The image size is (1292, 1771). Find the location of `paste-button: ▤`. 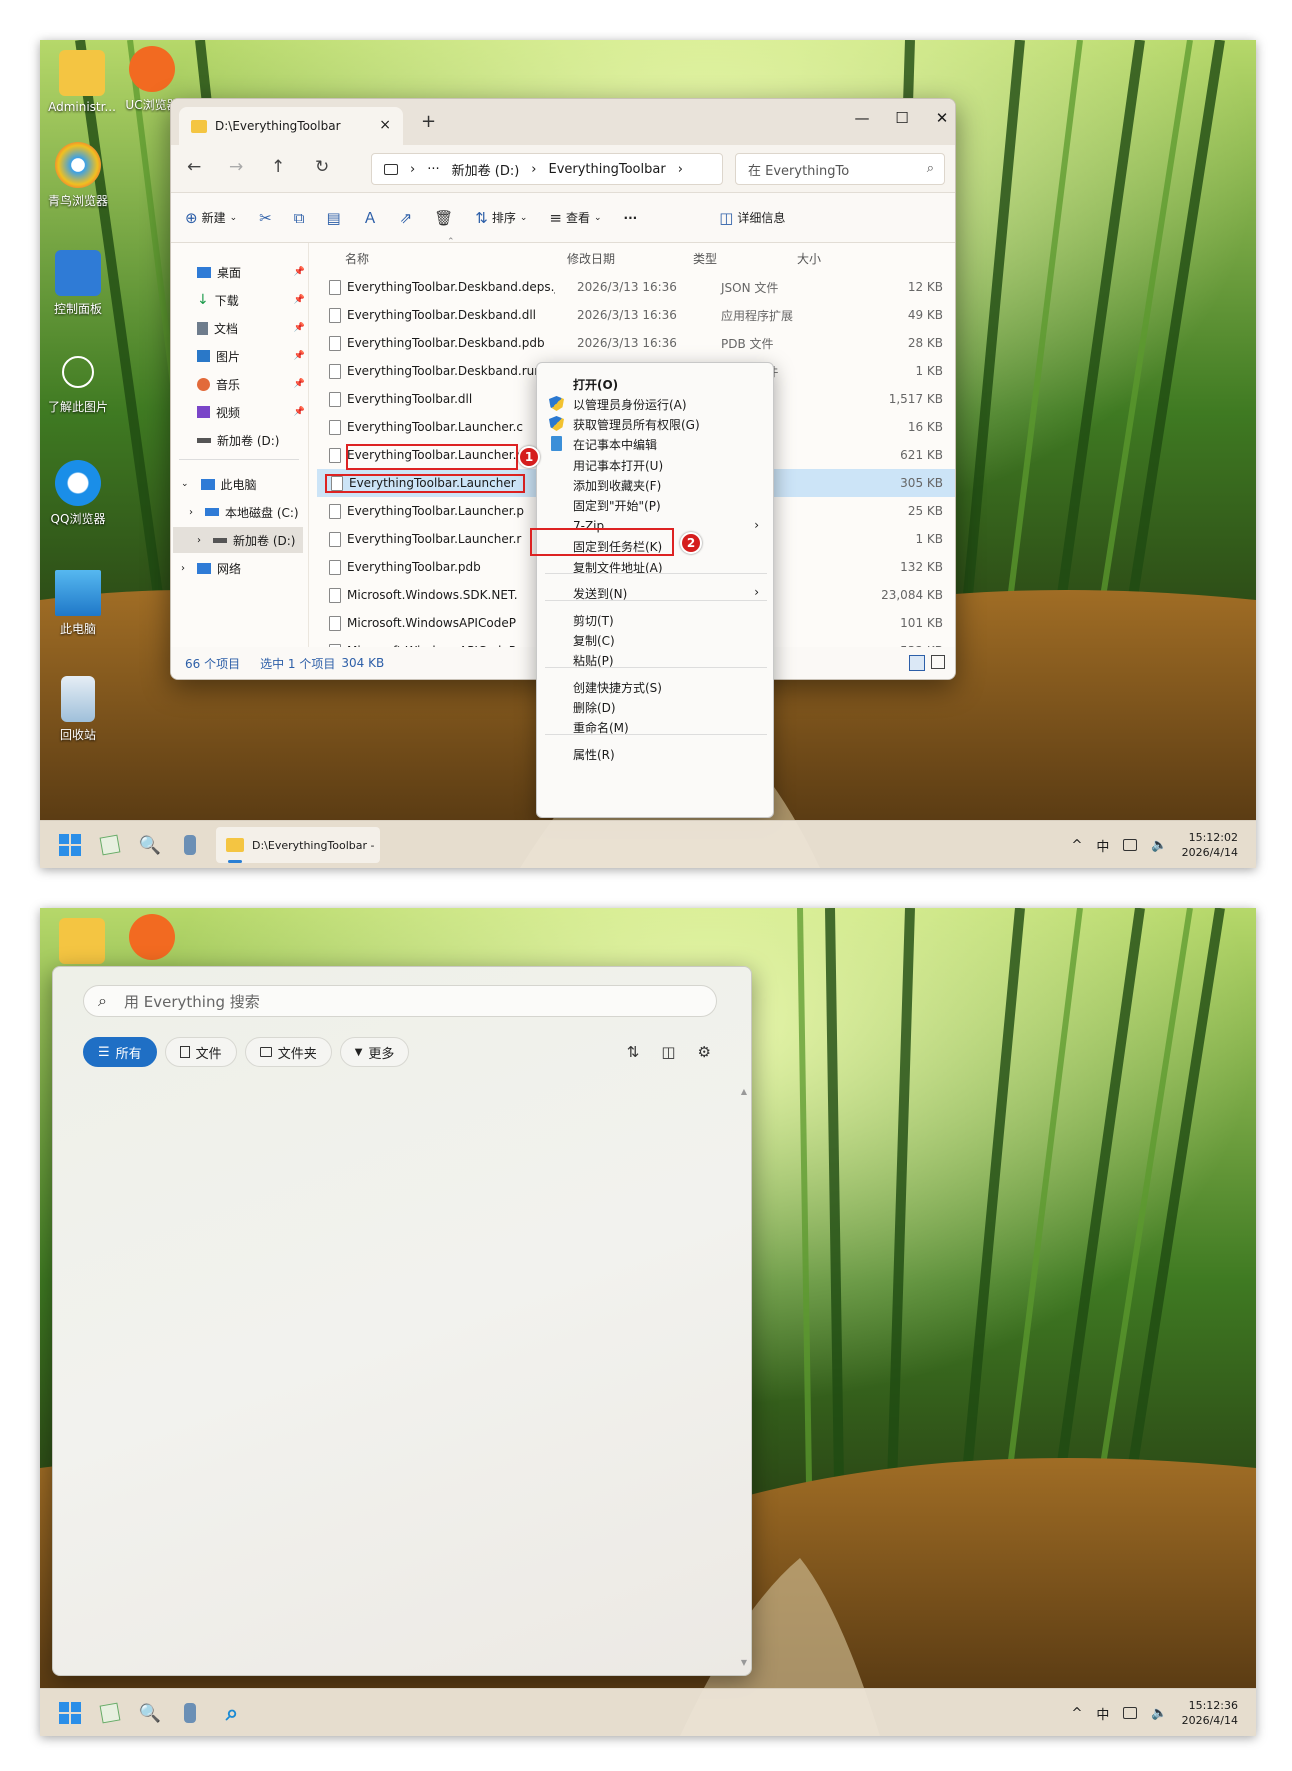

paste-button: ▤ is located at coordinates (333, 218).